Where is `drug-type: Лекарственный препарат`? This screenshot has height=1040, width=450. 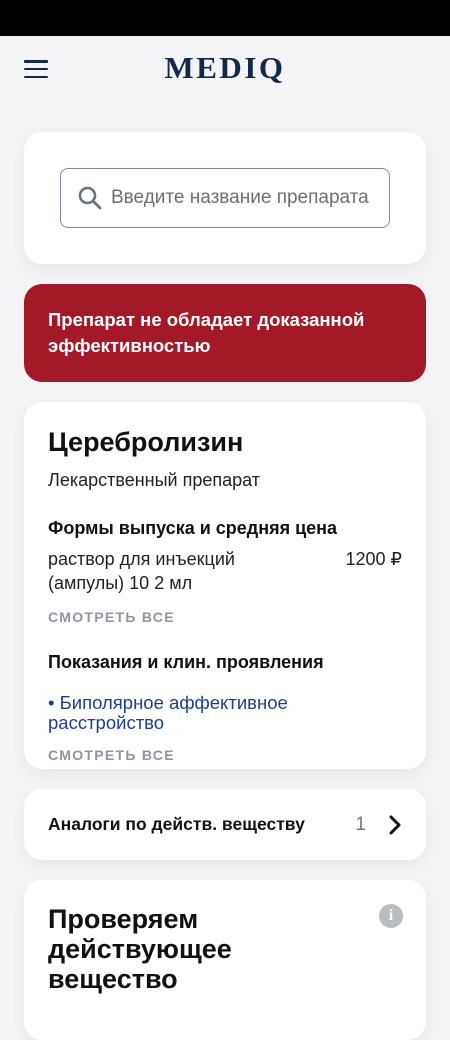
drug-type: Лекарственный препарат is located at coordinates (154, 480).